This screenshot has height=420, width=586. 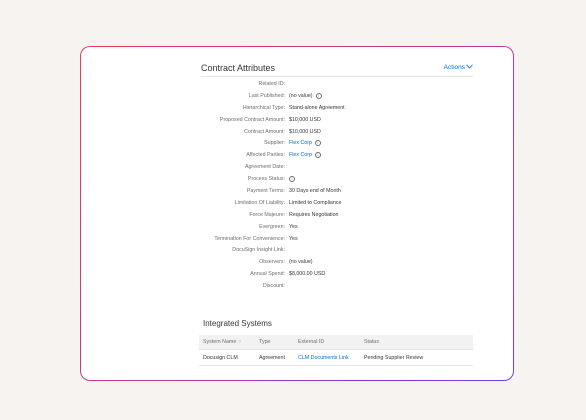 I want to click on attribute-row: Proposed Contract Amount: $10,000 USD, so click(x=298, y=120).